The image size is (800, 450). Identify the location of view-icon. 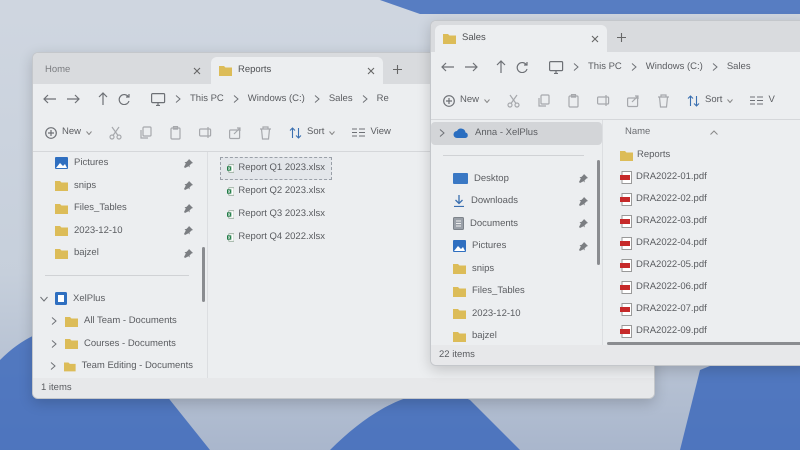
(359, 132).